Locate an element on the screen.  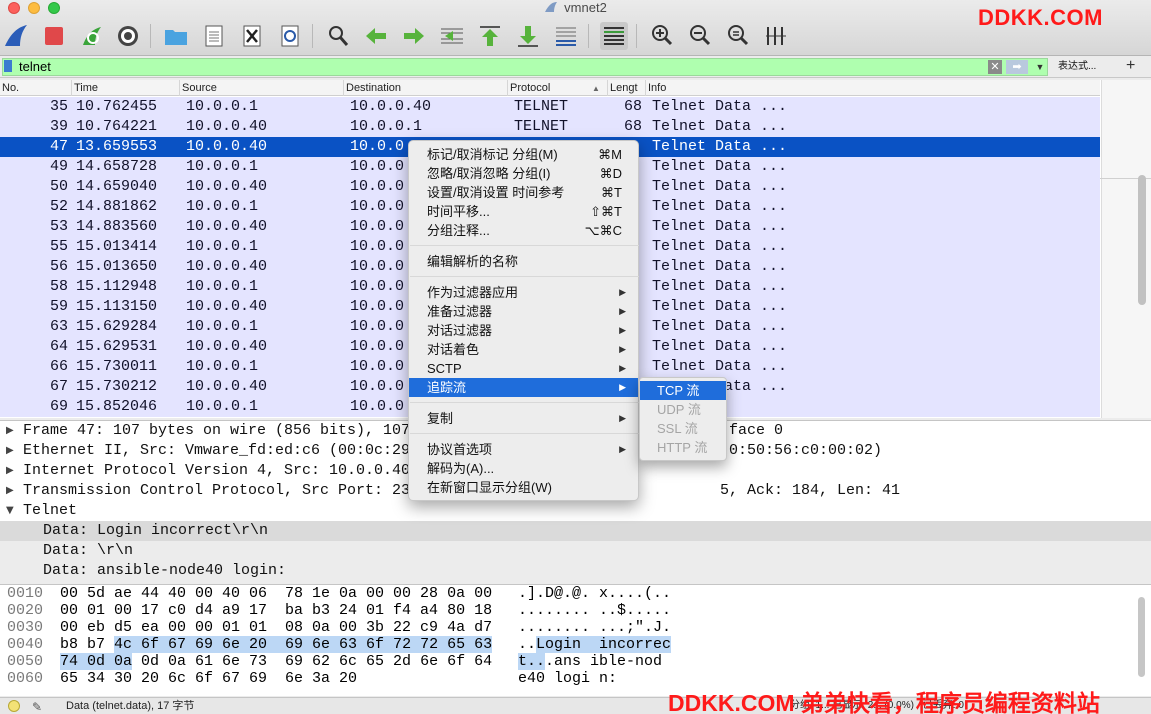
context-menu-item: SCTP ▶ is located at coordinates (523, 368).